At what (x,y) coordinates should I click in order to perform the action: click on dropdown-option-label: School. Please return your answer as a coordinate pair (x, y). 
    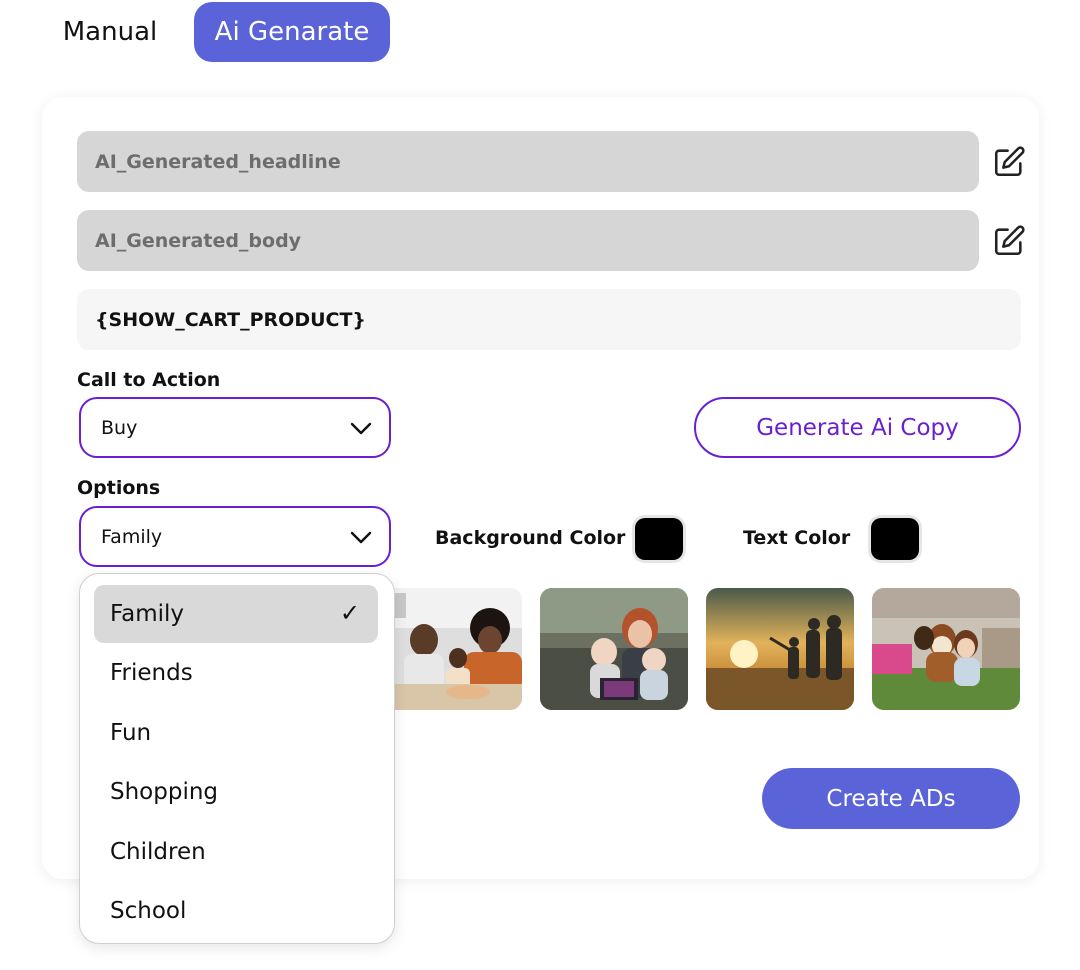
    Looking at the image, I should click on (148, 911).